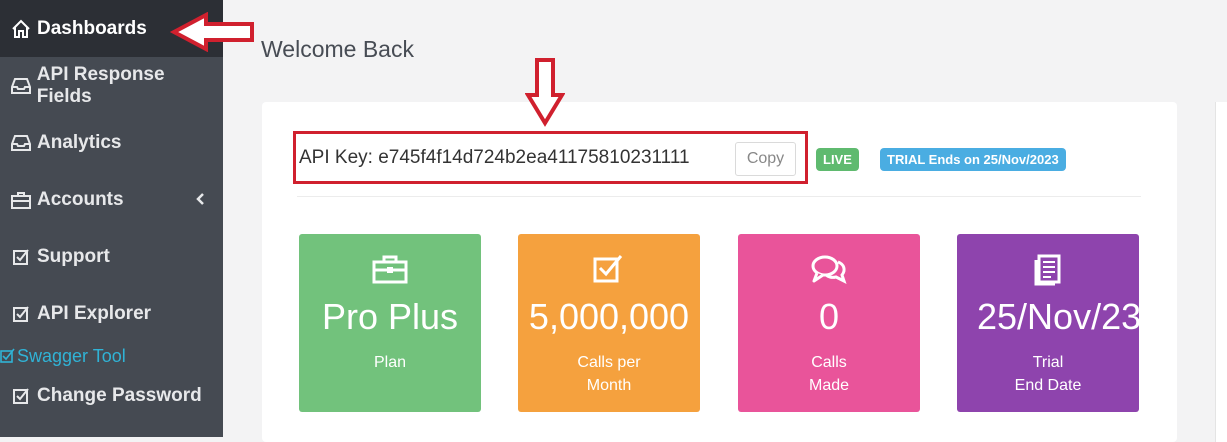  What do you see at coordinates (100, 85) in the screenshot?
I see `sidebar-item-label: API Response Fields` at bounding box center [100, 85].